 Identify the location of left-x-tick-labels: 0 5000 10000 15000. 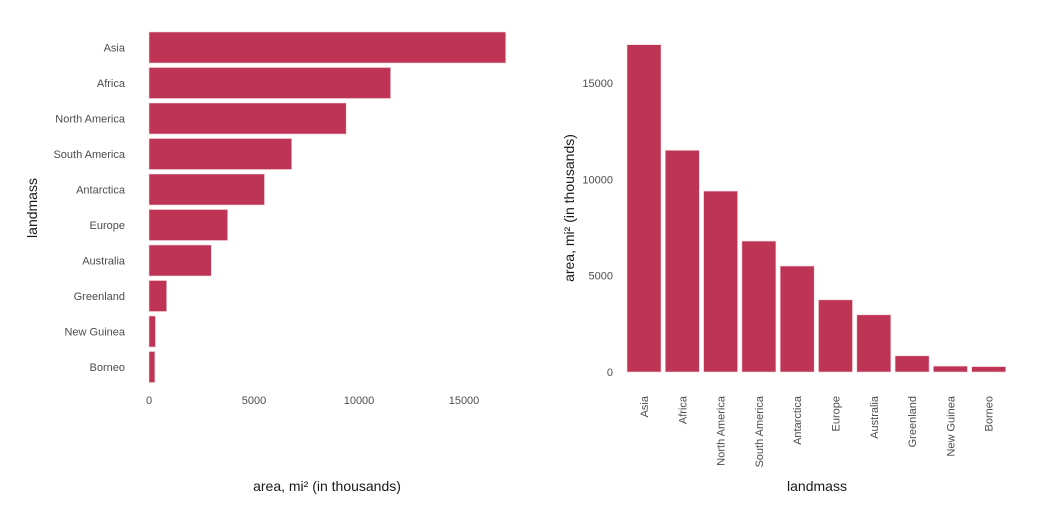
(312, 401).